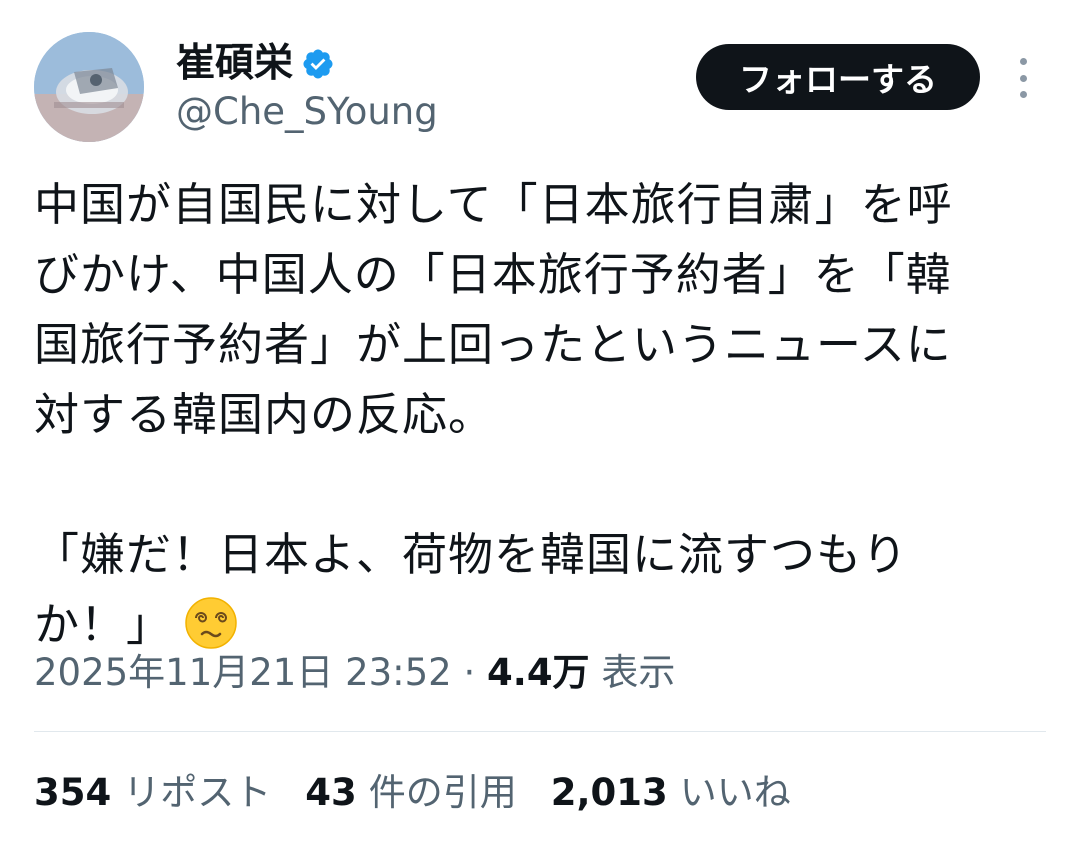 The height and width of the screenshot is (846, 1080). What do you see at coordinates (264, 414) in the screenshot?
I see `tweet-line: 対する韓国内の反応。` at bounding box center [264, 414].